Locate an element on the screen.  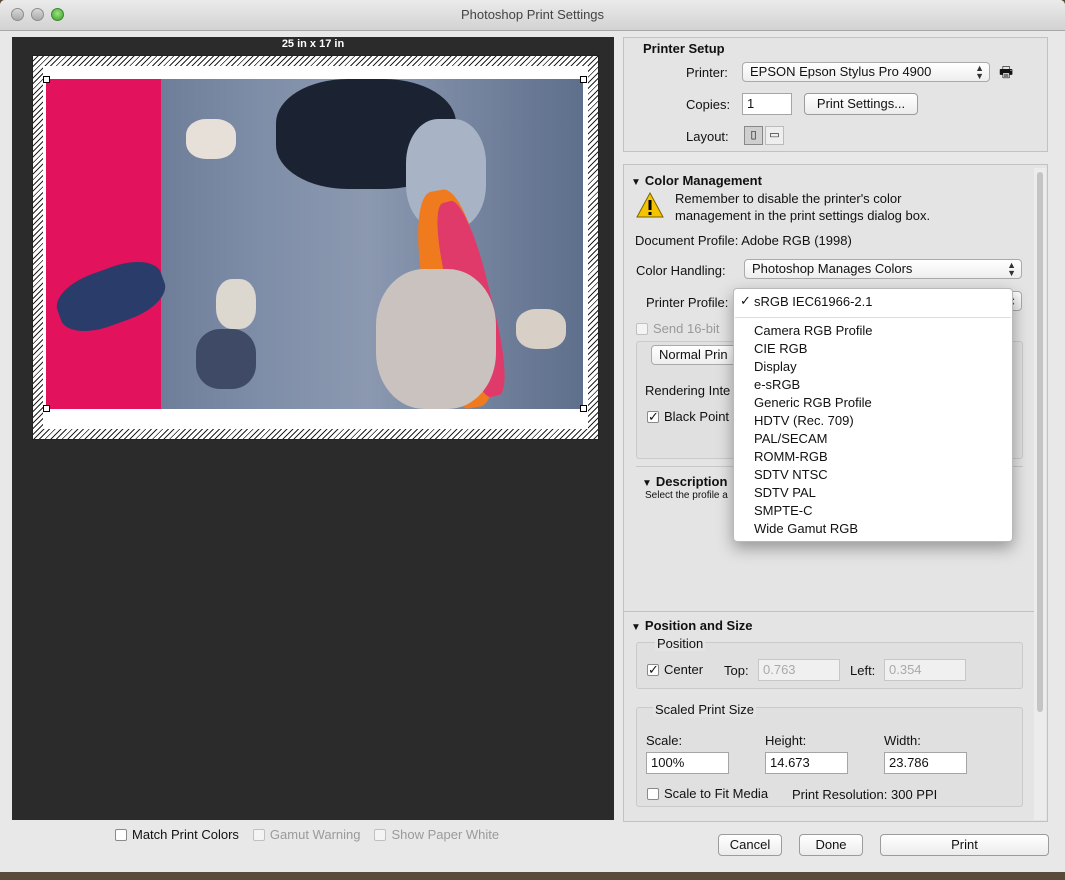
printer-select: EPSON Epson Stylus Pro 4900 ▲ ▼ is located at coordinates (866, 72).